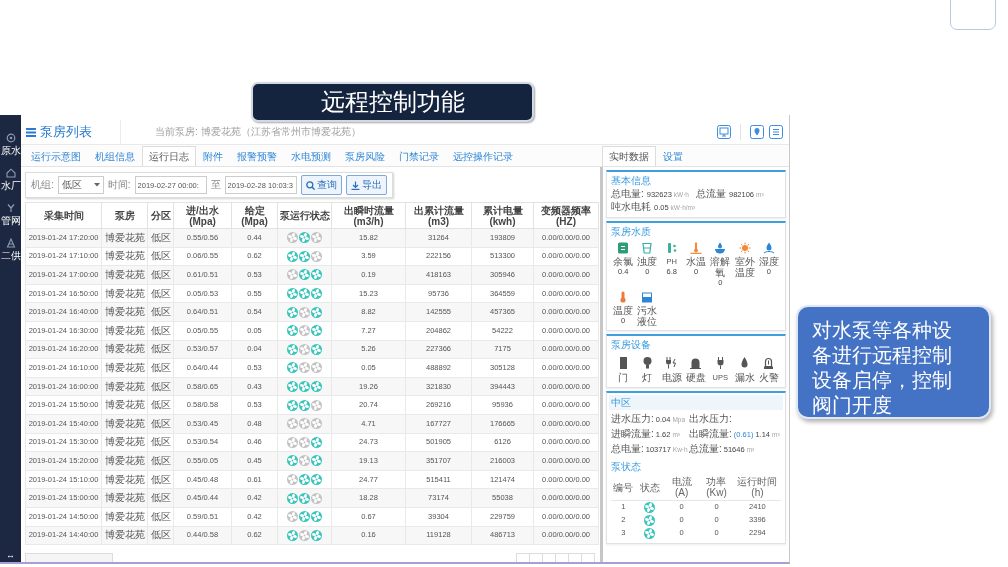  What do you see at coordinates (10, 221) in the screenshot?
I see `sidebar-item: 管网` at bounding box center [10, 221].